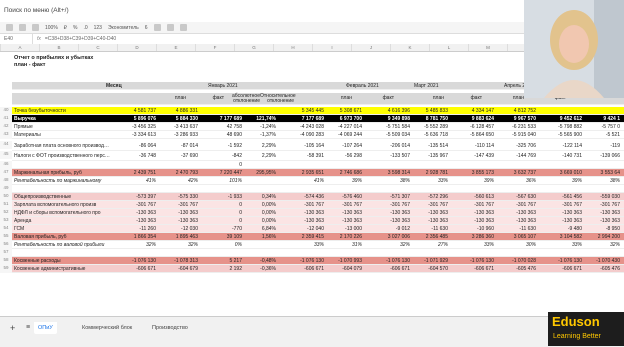 Image resolution: width=624 pixels, height=347 pixels. What do you see at coordinates (138, 197) in the screenshot?
I see `table-cell: -573 397` at bounding box center [138, 197].